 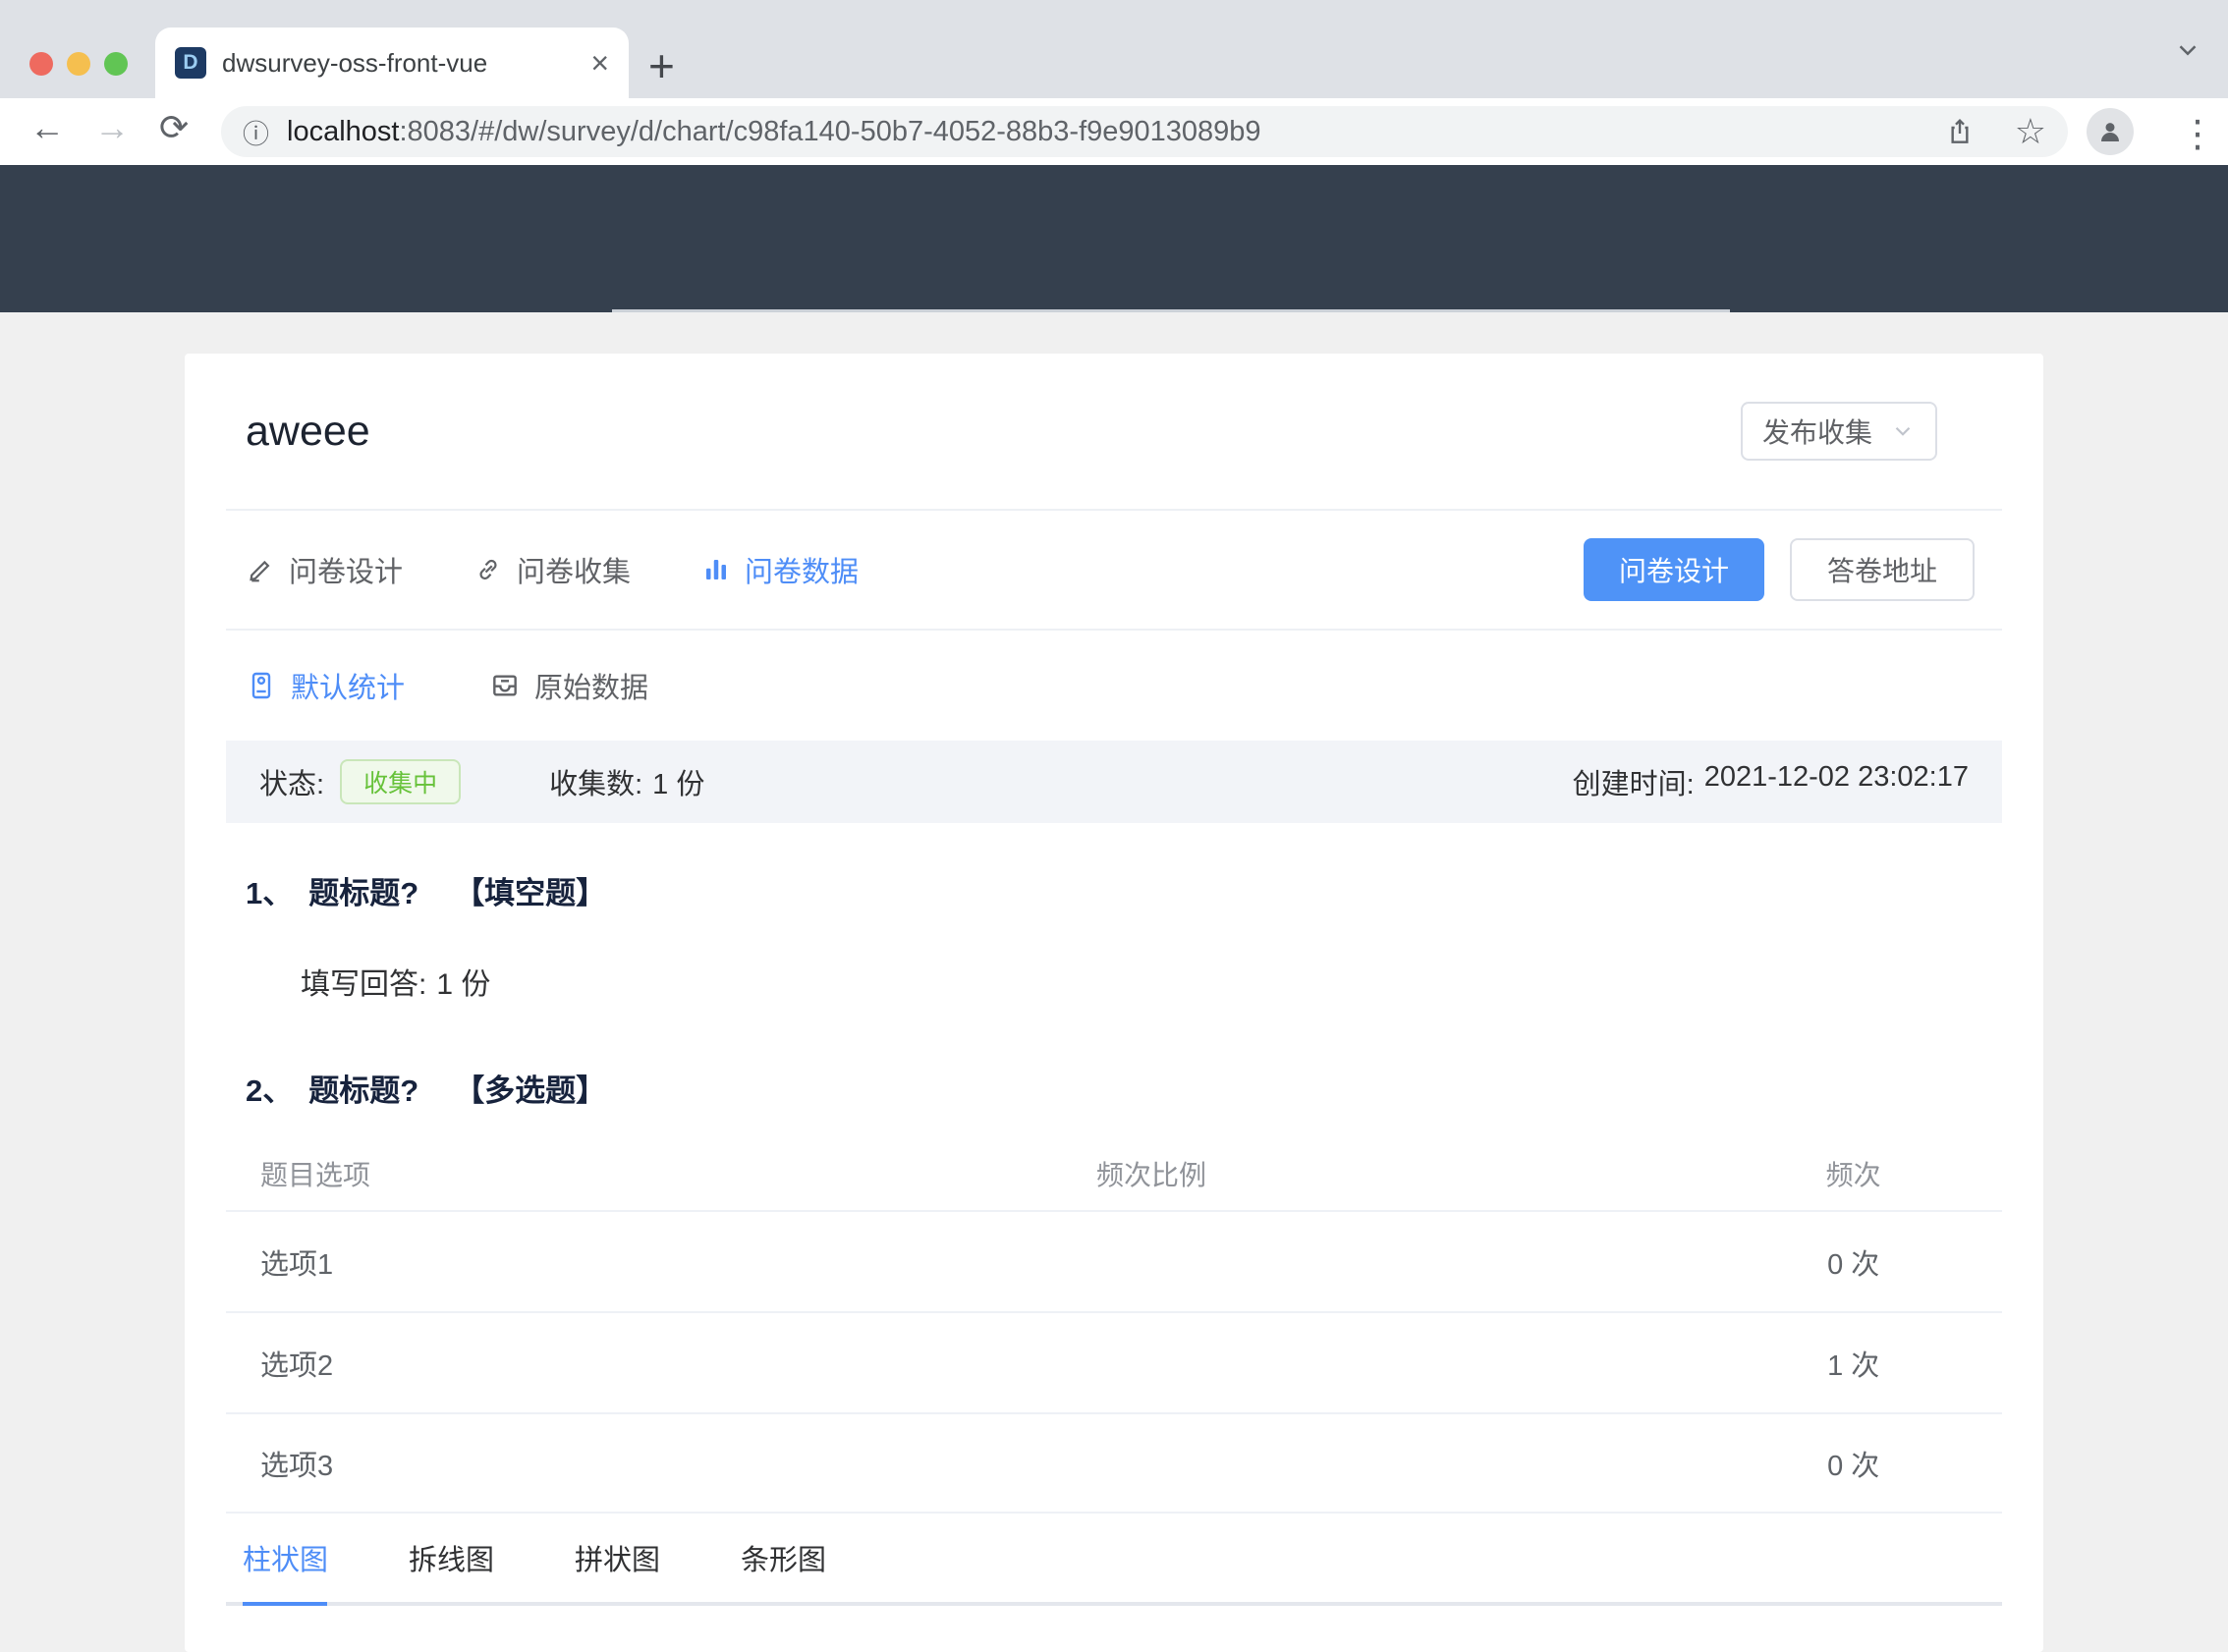 What do you see at coordinates (661, 1463) in the screenshot?
I see `option-cell: 选项3` at bounding box center [661, 1463].